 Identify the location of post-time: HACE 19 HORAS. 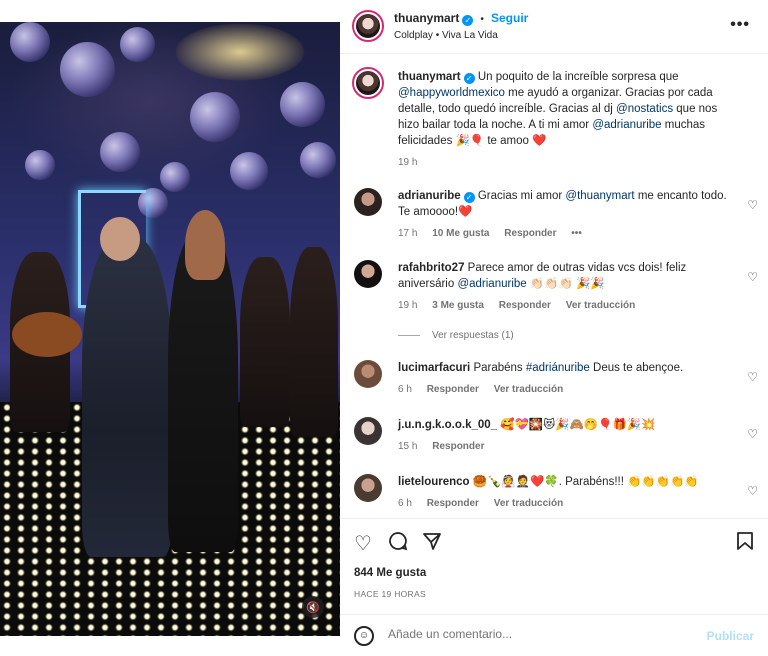
(390, 594).